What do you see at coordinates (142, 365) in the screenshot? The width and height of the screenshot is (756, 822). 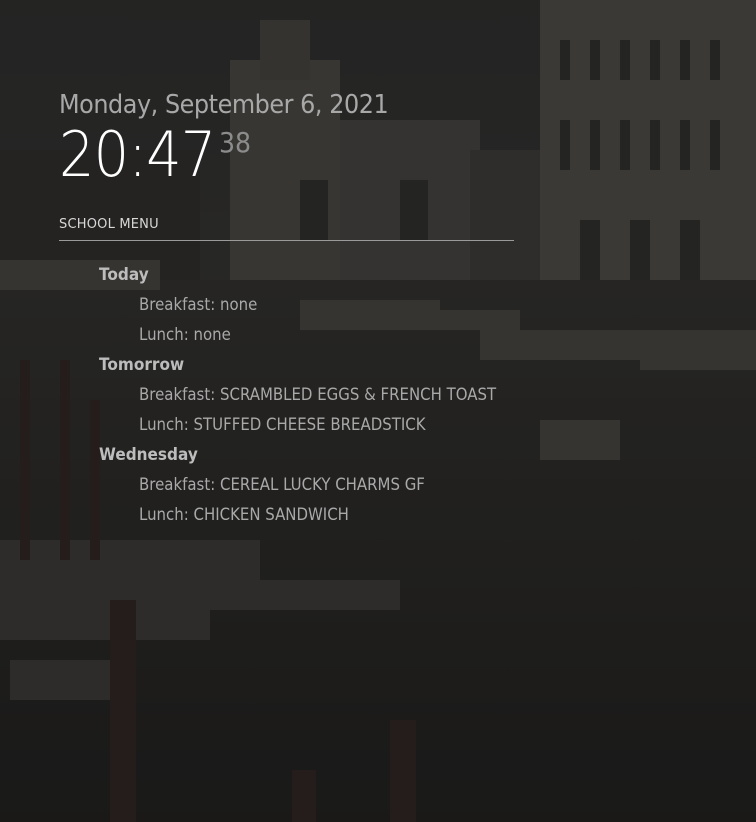 I see `day-title: Tomorrow` at bounding box center [142, 365].